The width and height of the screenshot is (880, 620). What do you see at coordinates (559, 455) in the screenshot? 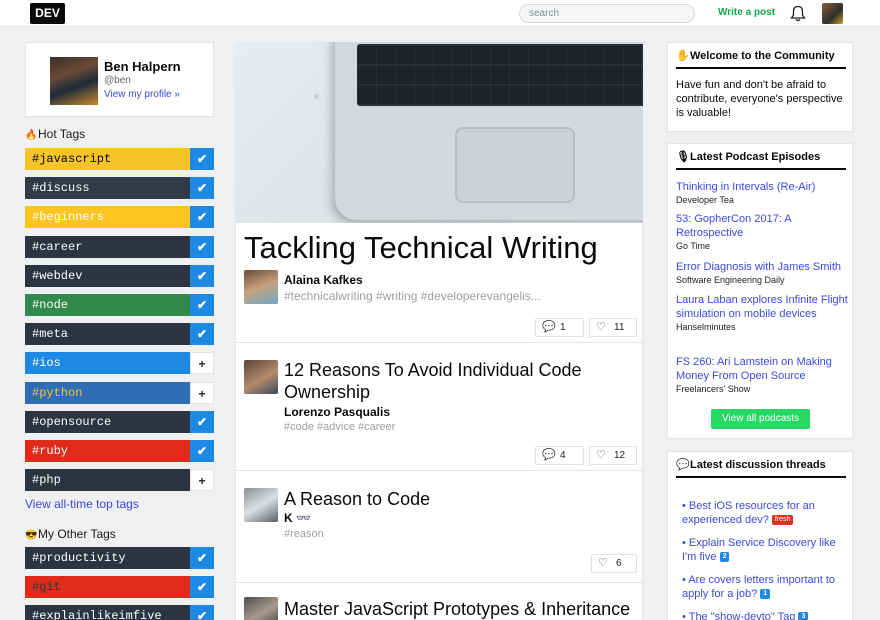
I see `comments-button: 💬 4` at bounding box center [559, 455].